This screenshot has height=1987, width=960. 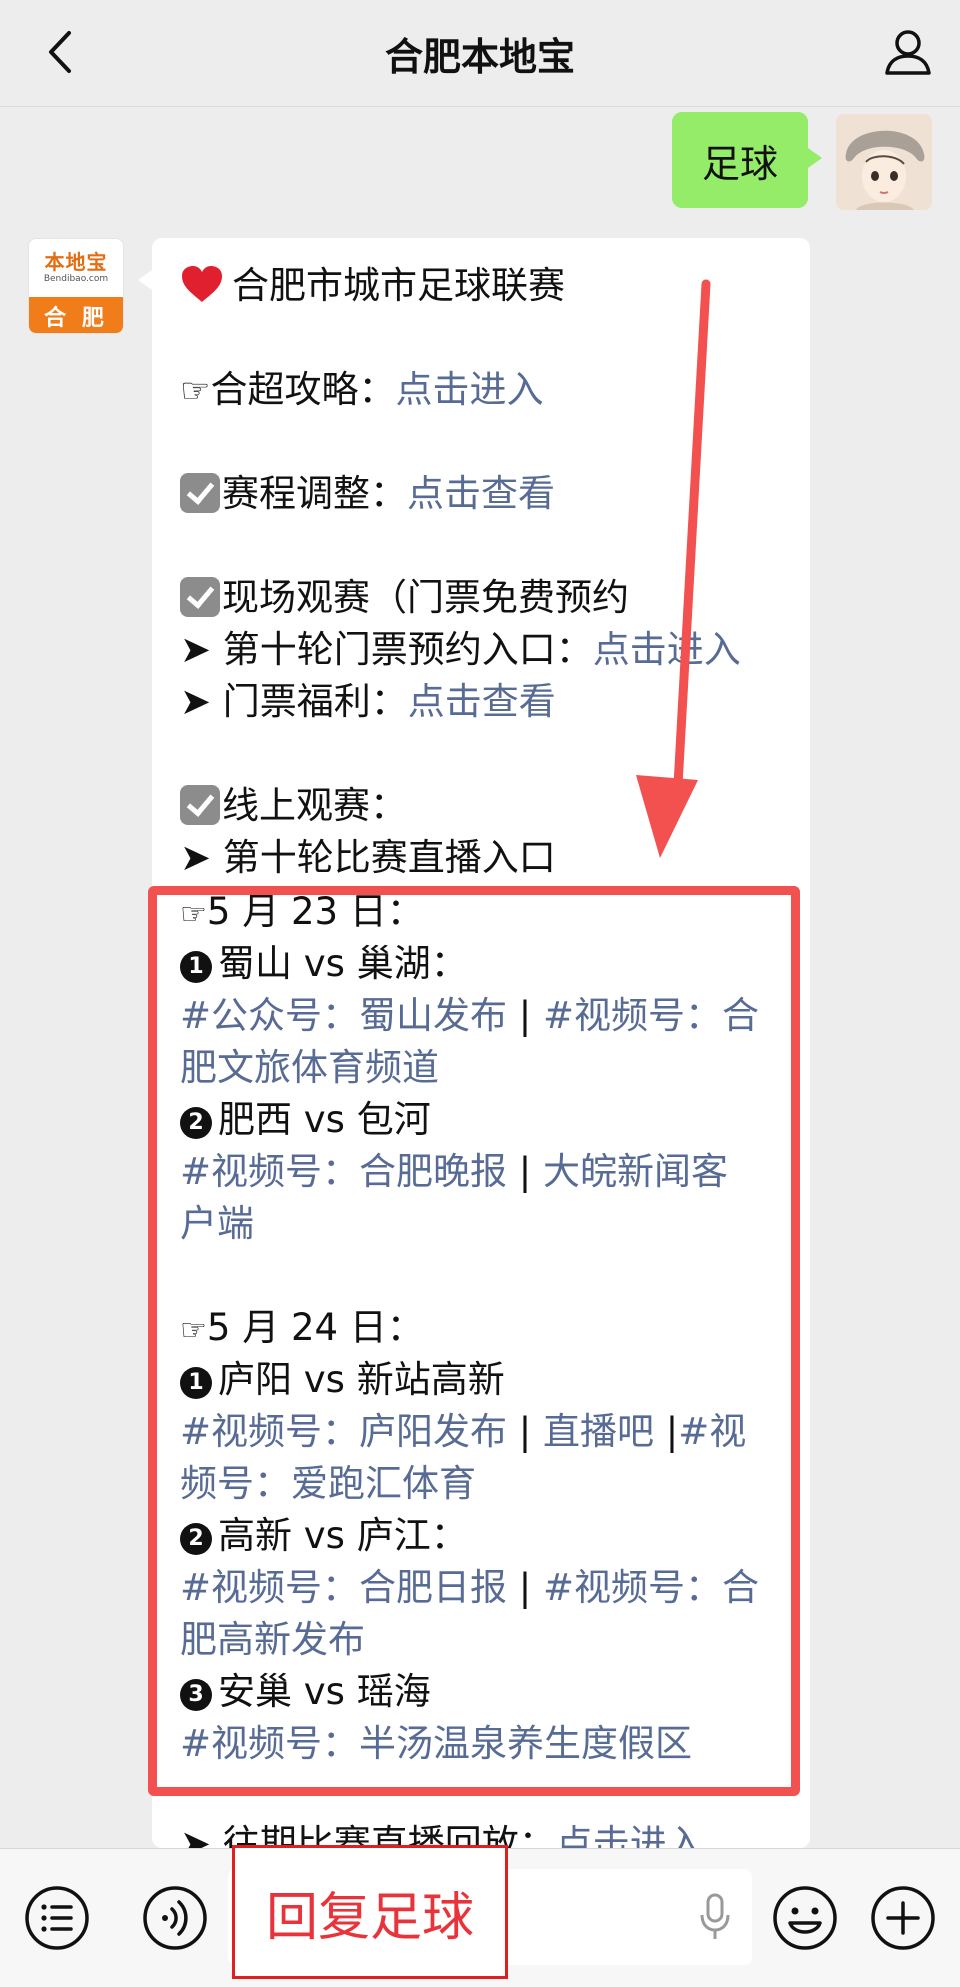 What do you see at coordinates (202, 284) in the screenshot?
I see `heart-icon` at bounding box center [202, 284].